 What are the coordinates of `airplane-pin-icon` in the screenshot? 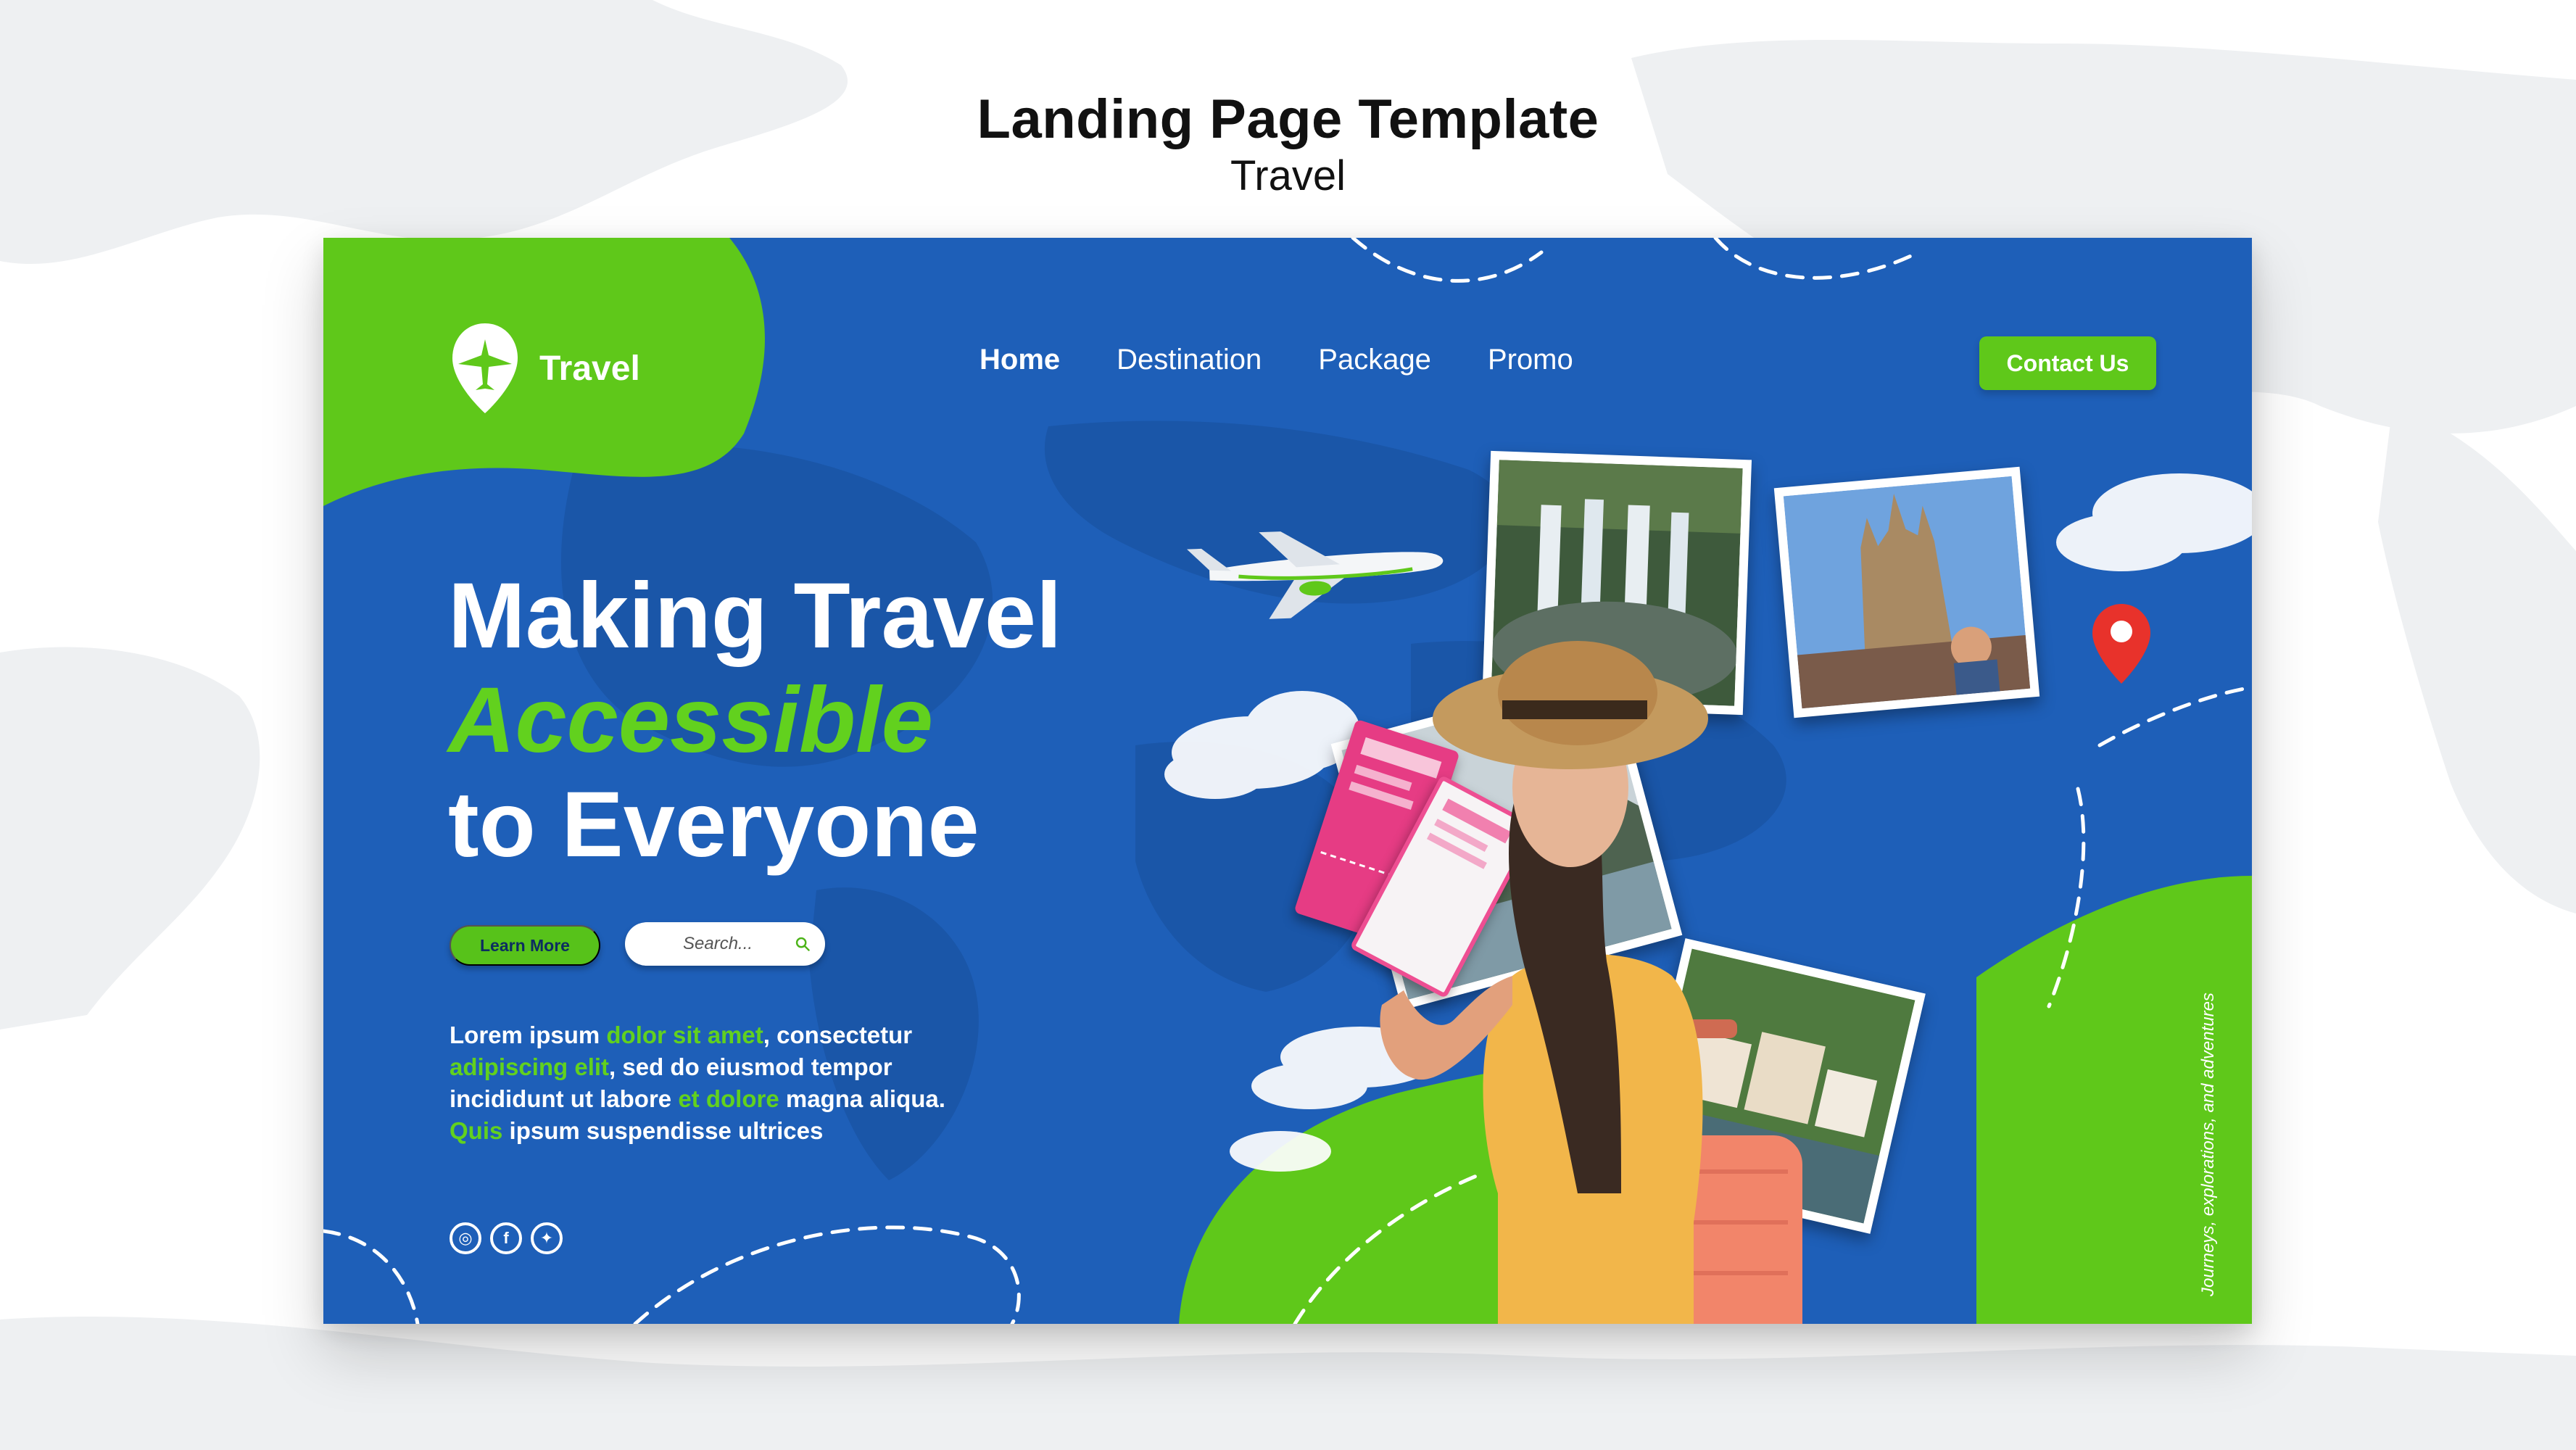 It's located at (485, 368).